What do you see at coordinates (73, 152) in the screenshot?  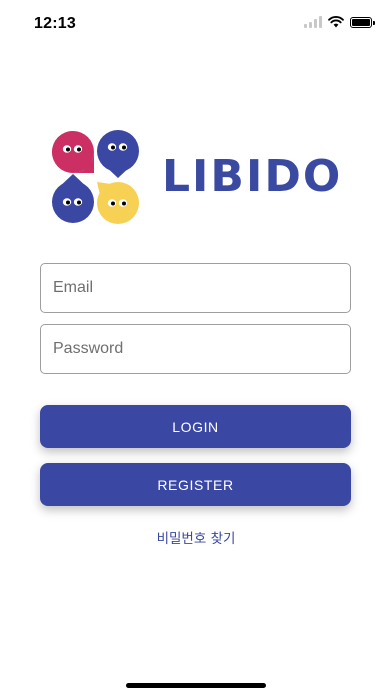 I see `pink-mascot-icon` at bounding box center [73, 152].